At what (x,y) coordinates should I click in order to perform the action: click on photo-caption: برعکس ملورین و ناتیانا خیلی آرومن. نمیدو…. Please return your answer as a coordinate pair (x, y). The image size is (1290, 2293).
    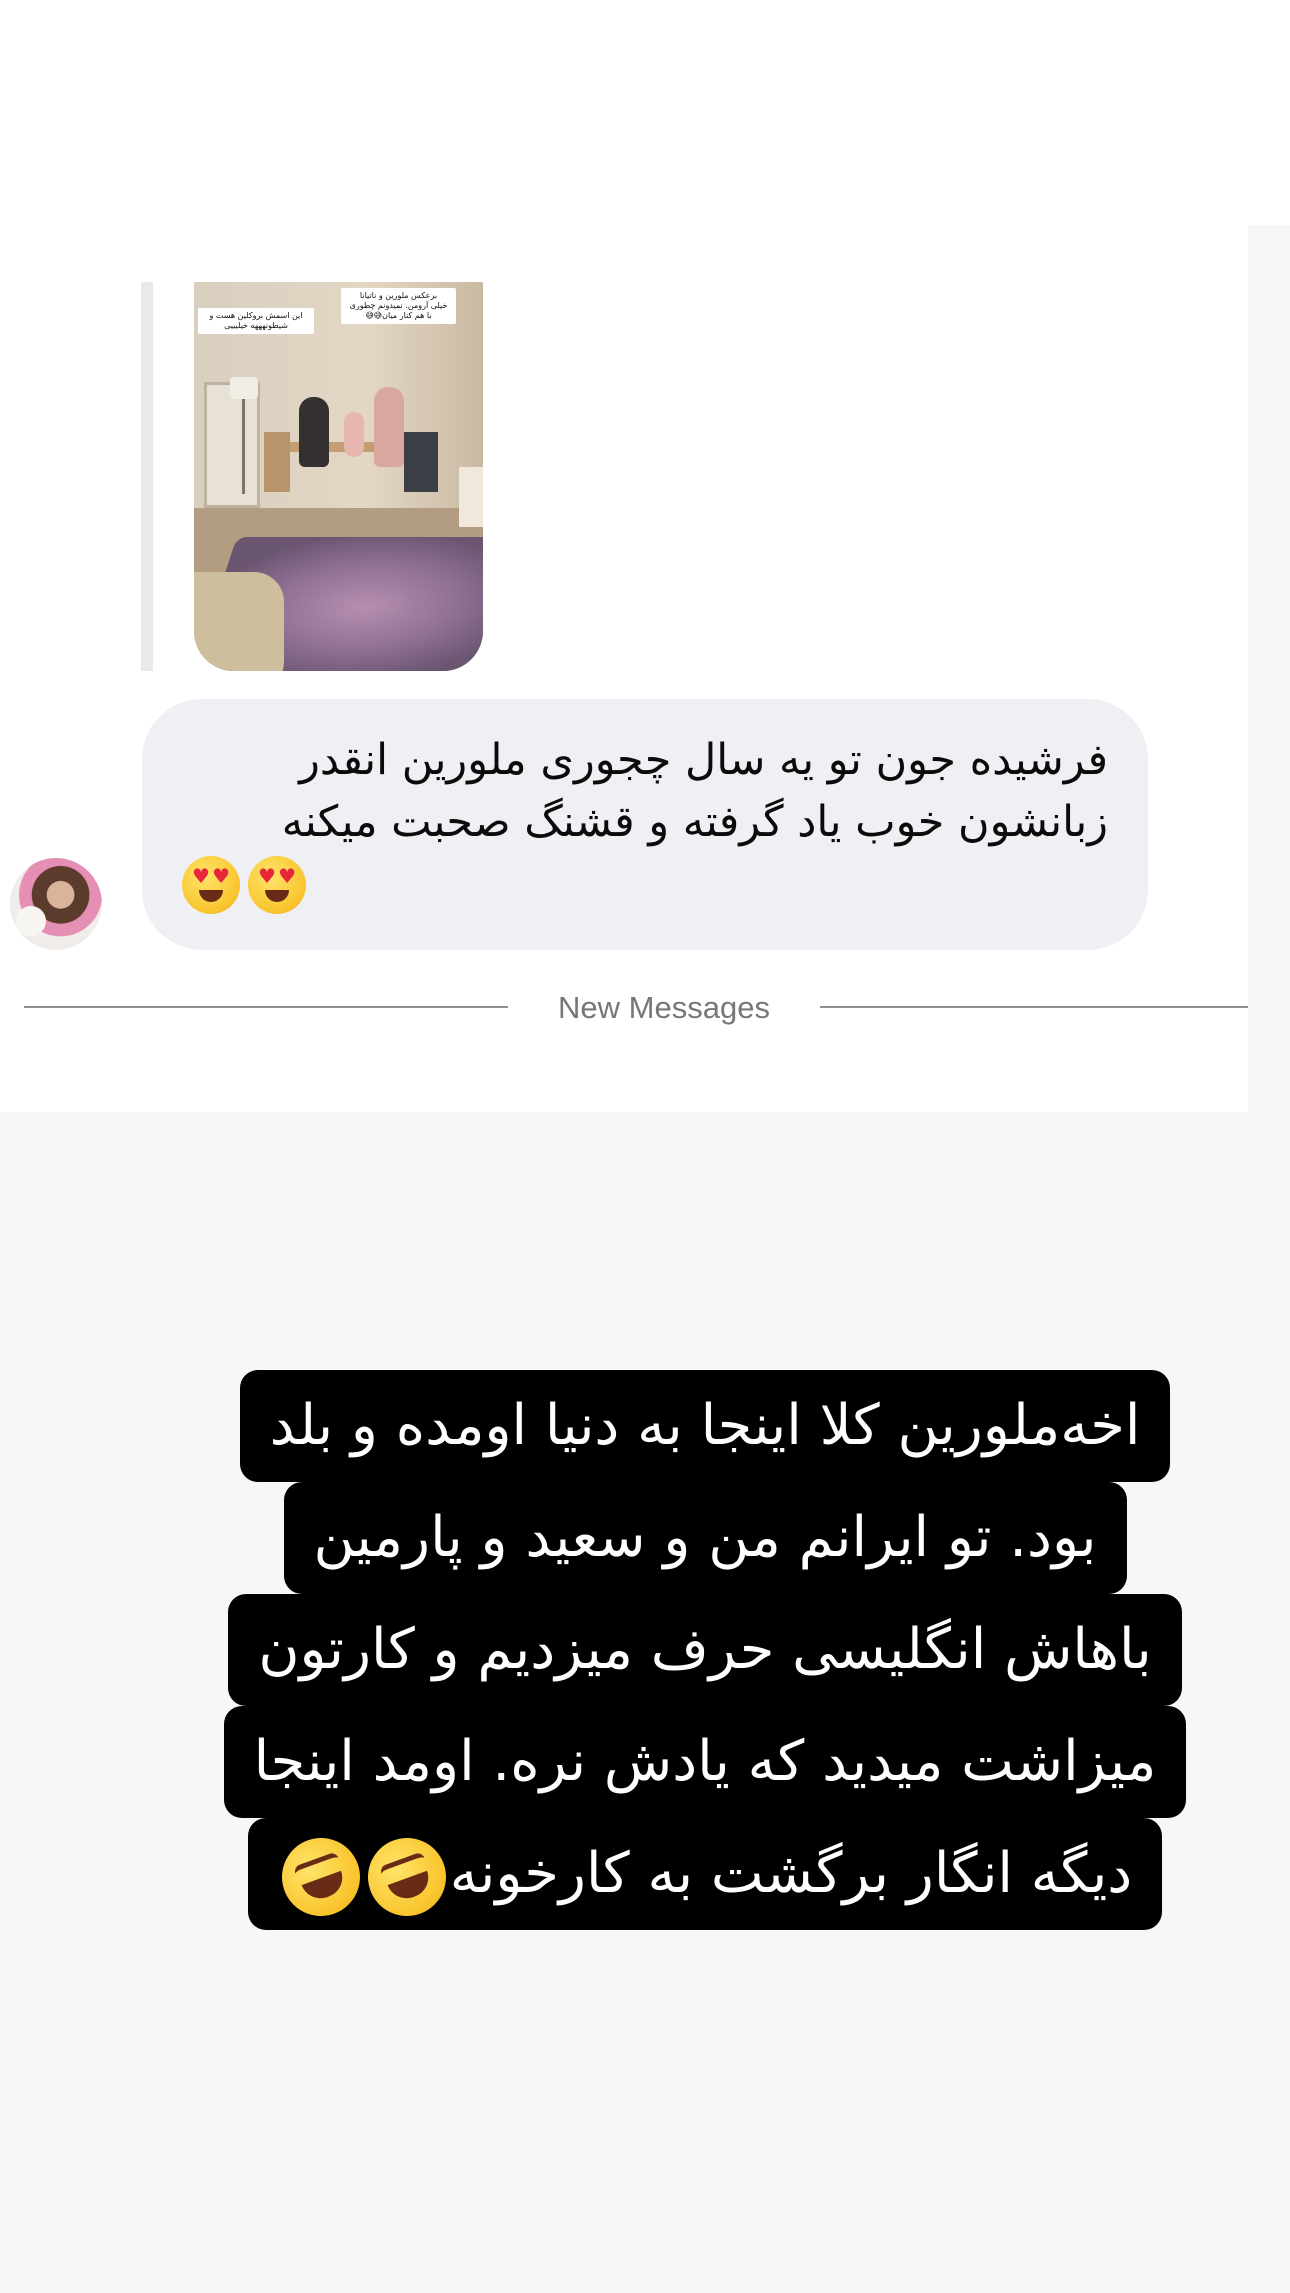
    Looking at the image, I should click on (398, 306).